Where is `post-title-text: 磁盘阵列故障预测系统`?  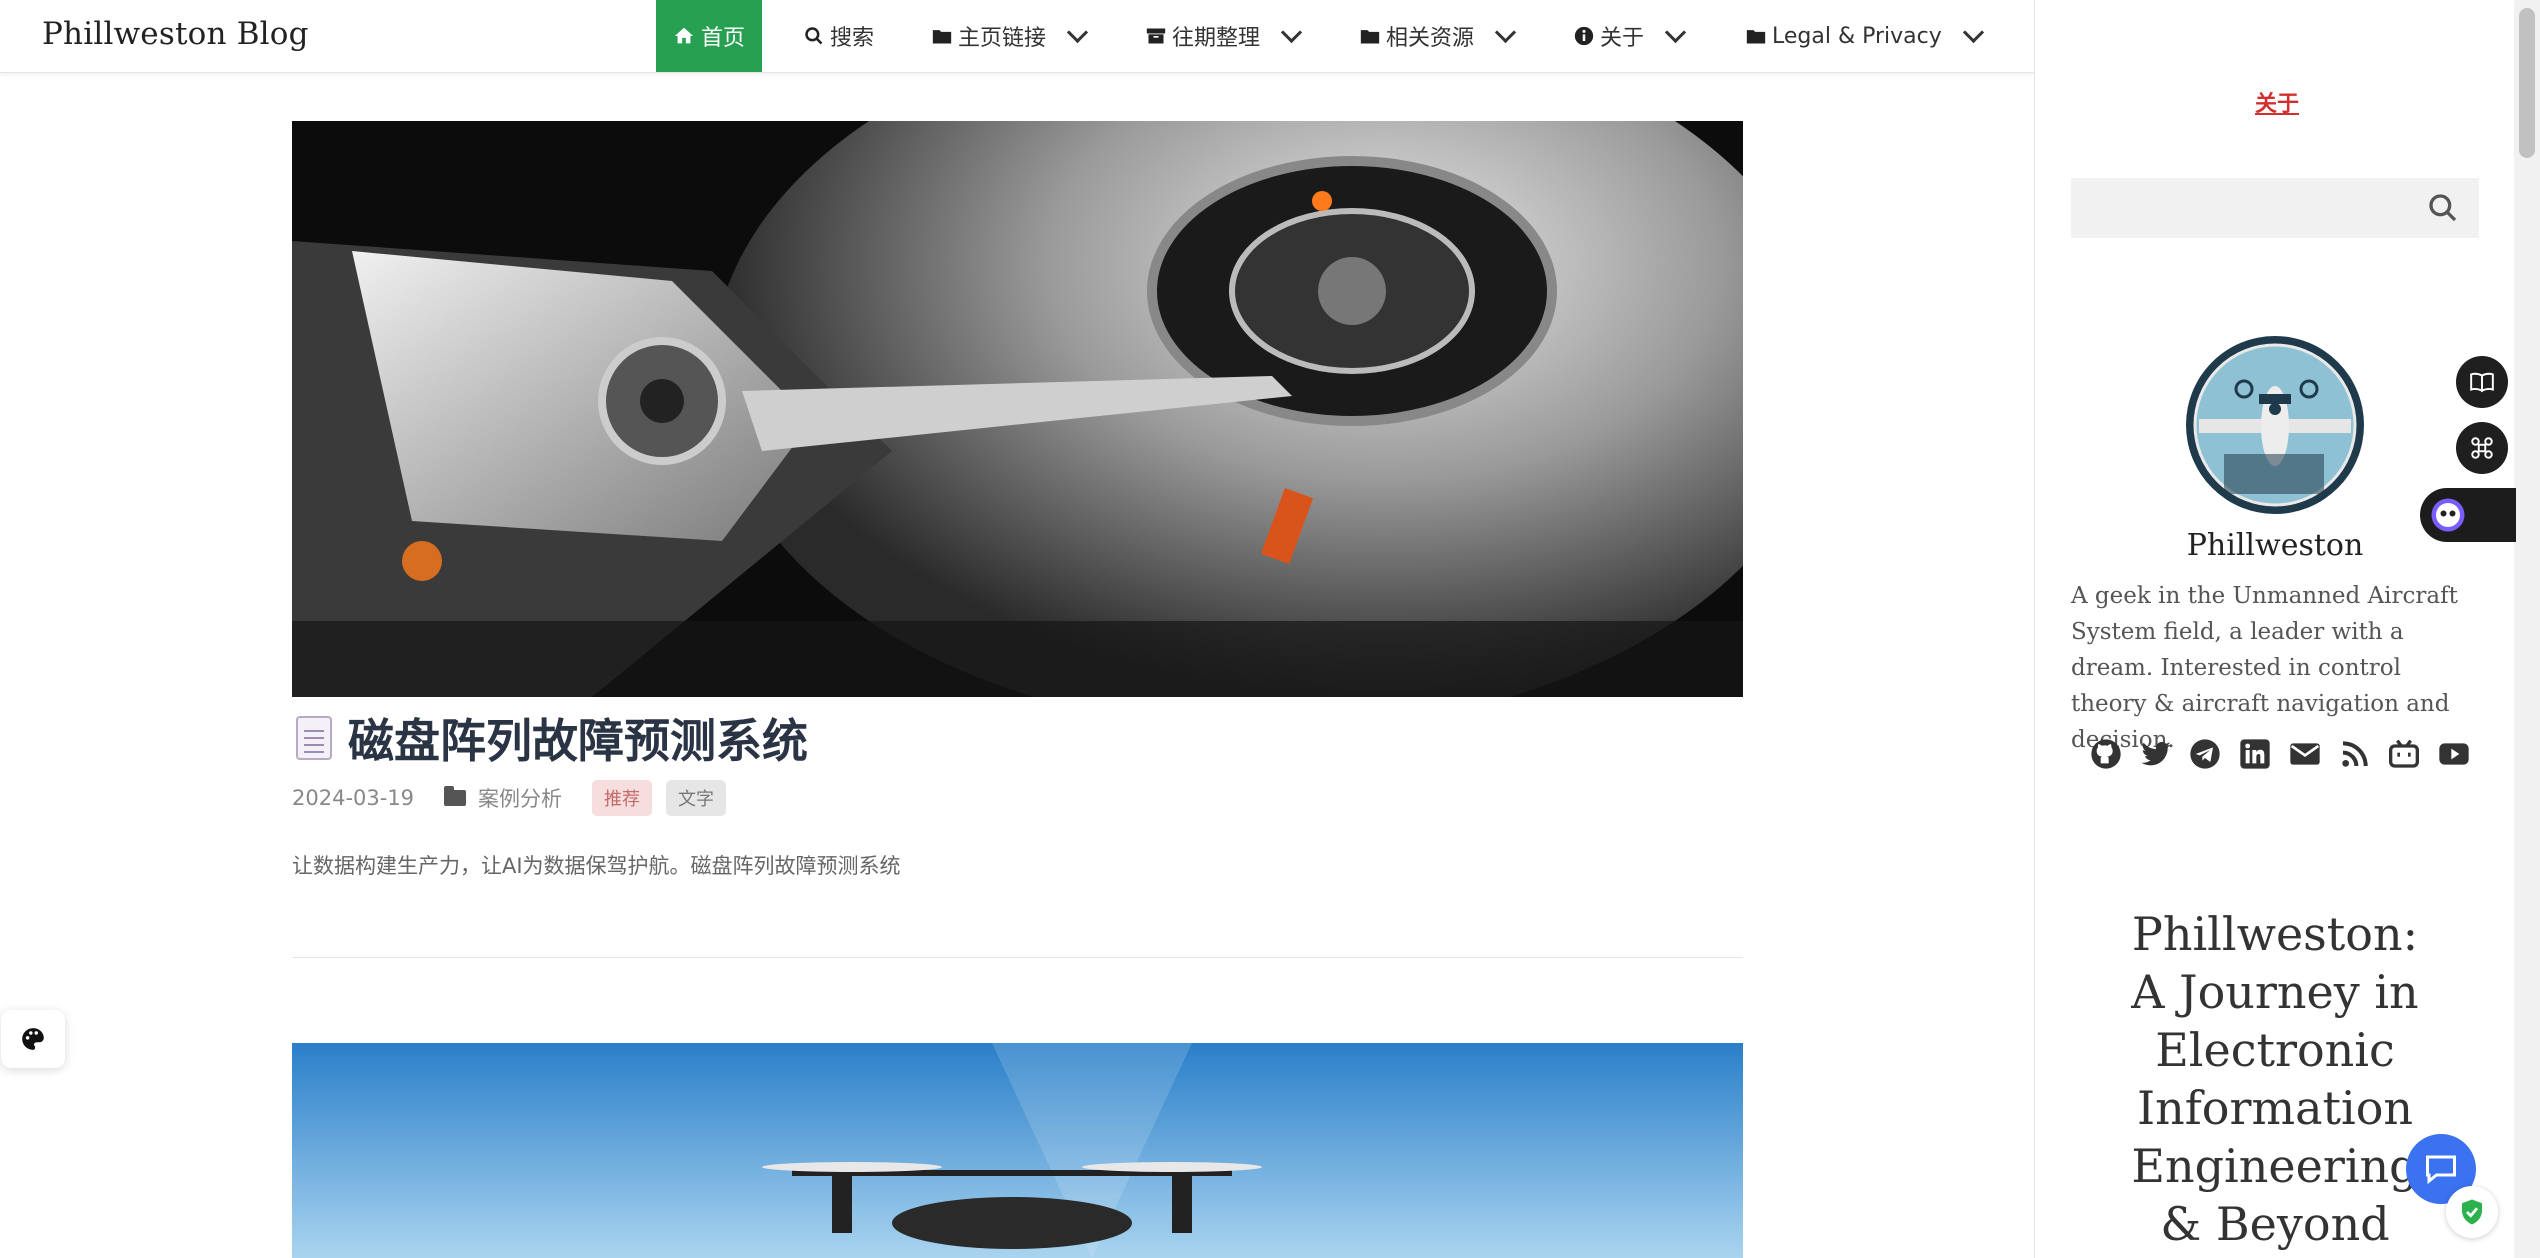 post-title-text: 磁盘阵列故障预测系统 is located at coordinates (578, 738).